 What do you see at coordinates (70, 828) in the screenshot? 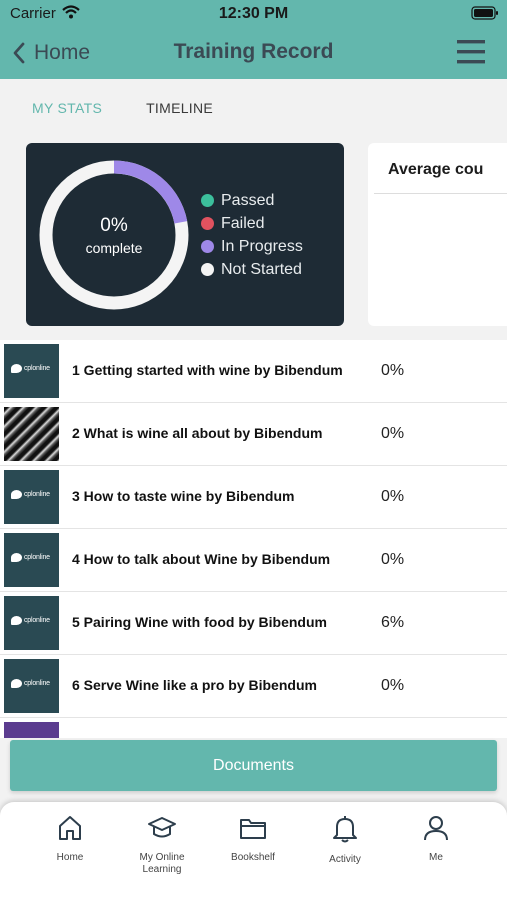
I see `house-icon` at bounding box center [70, 828].